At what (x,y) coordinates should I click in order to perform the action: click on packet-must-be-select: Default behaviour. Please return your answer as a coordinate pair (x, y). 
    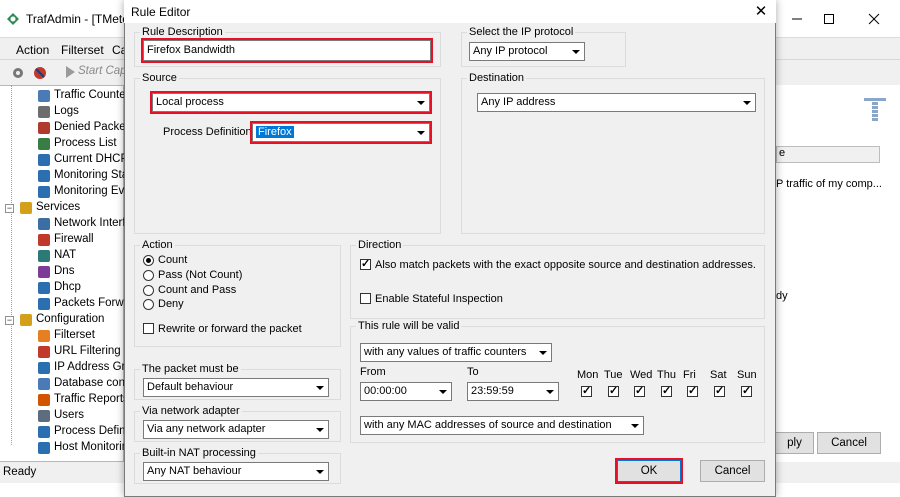
    Looking at the image, I should click on (236, 387).